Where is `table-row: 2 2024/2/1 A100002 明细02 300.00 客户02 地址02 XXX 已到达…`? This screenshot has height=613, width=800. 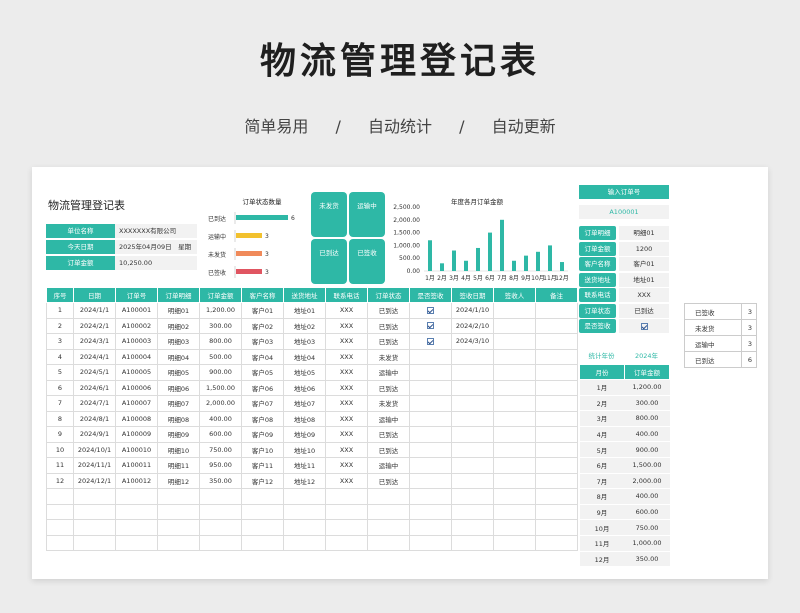 table-row: 2 2024/2/1 A100002 明细02 300.00 客户02 地址02 XXX 已到达… is located at coordinates (312, 325).